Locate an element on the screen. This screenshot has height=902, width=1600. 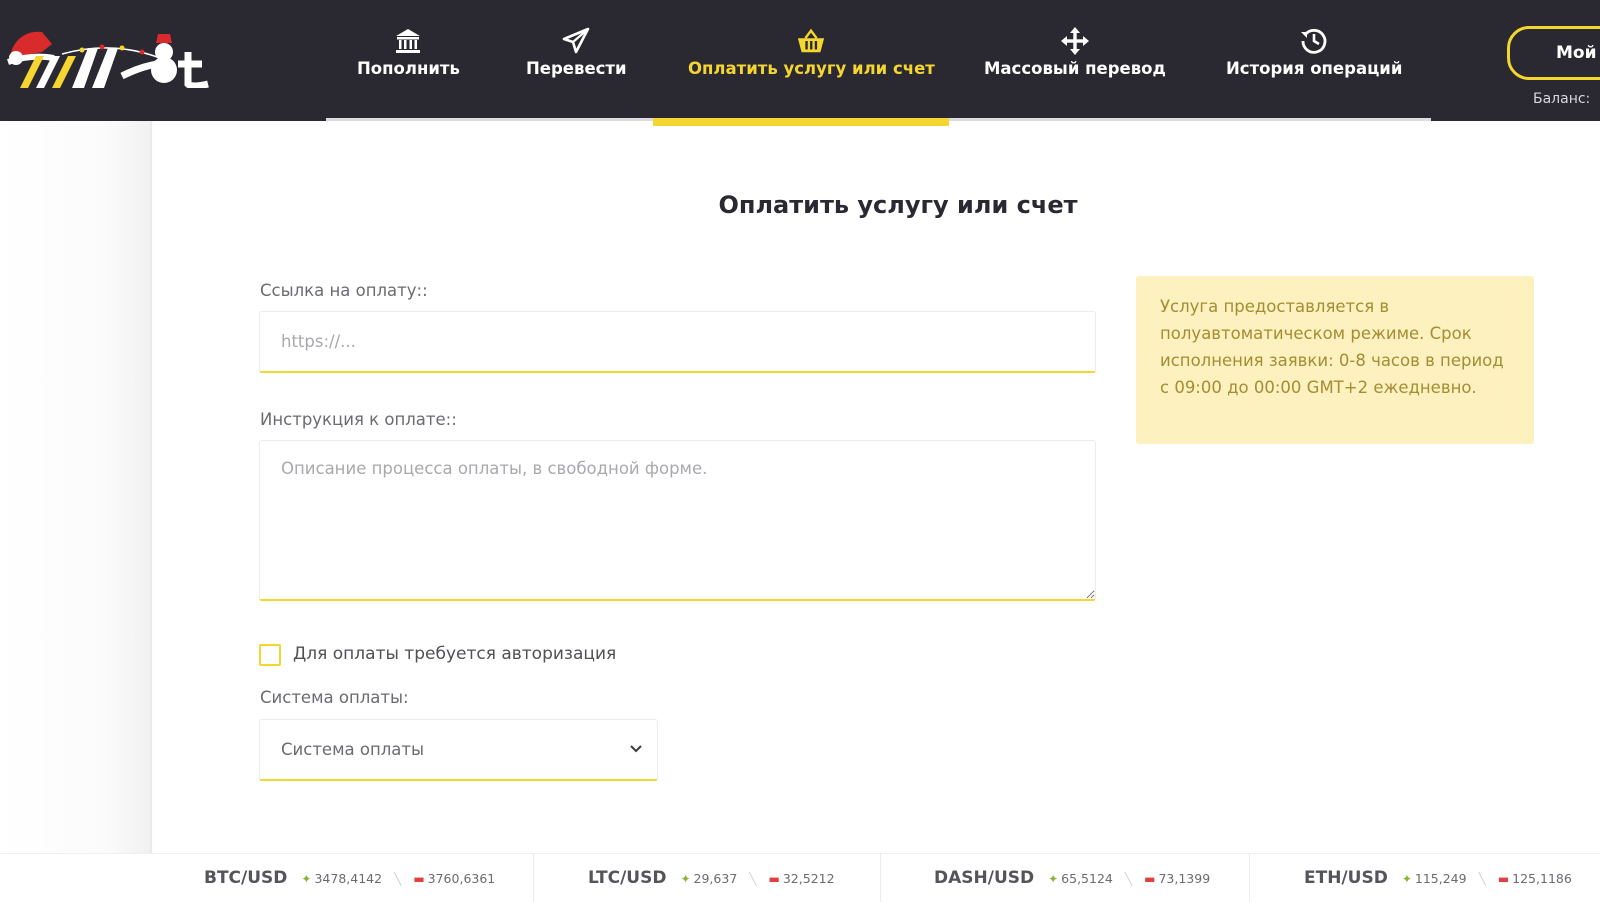
payment-system-select: Система оплаты is located at coordinates (458, 750).